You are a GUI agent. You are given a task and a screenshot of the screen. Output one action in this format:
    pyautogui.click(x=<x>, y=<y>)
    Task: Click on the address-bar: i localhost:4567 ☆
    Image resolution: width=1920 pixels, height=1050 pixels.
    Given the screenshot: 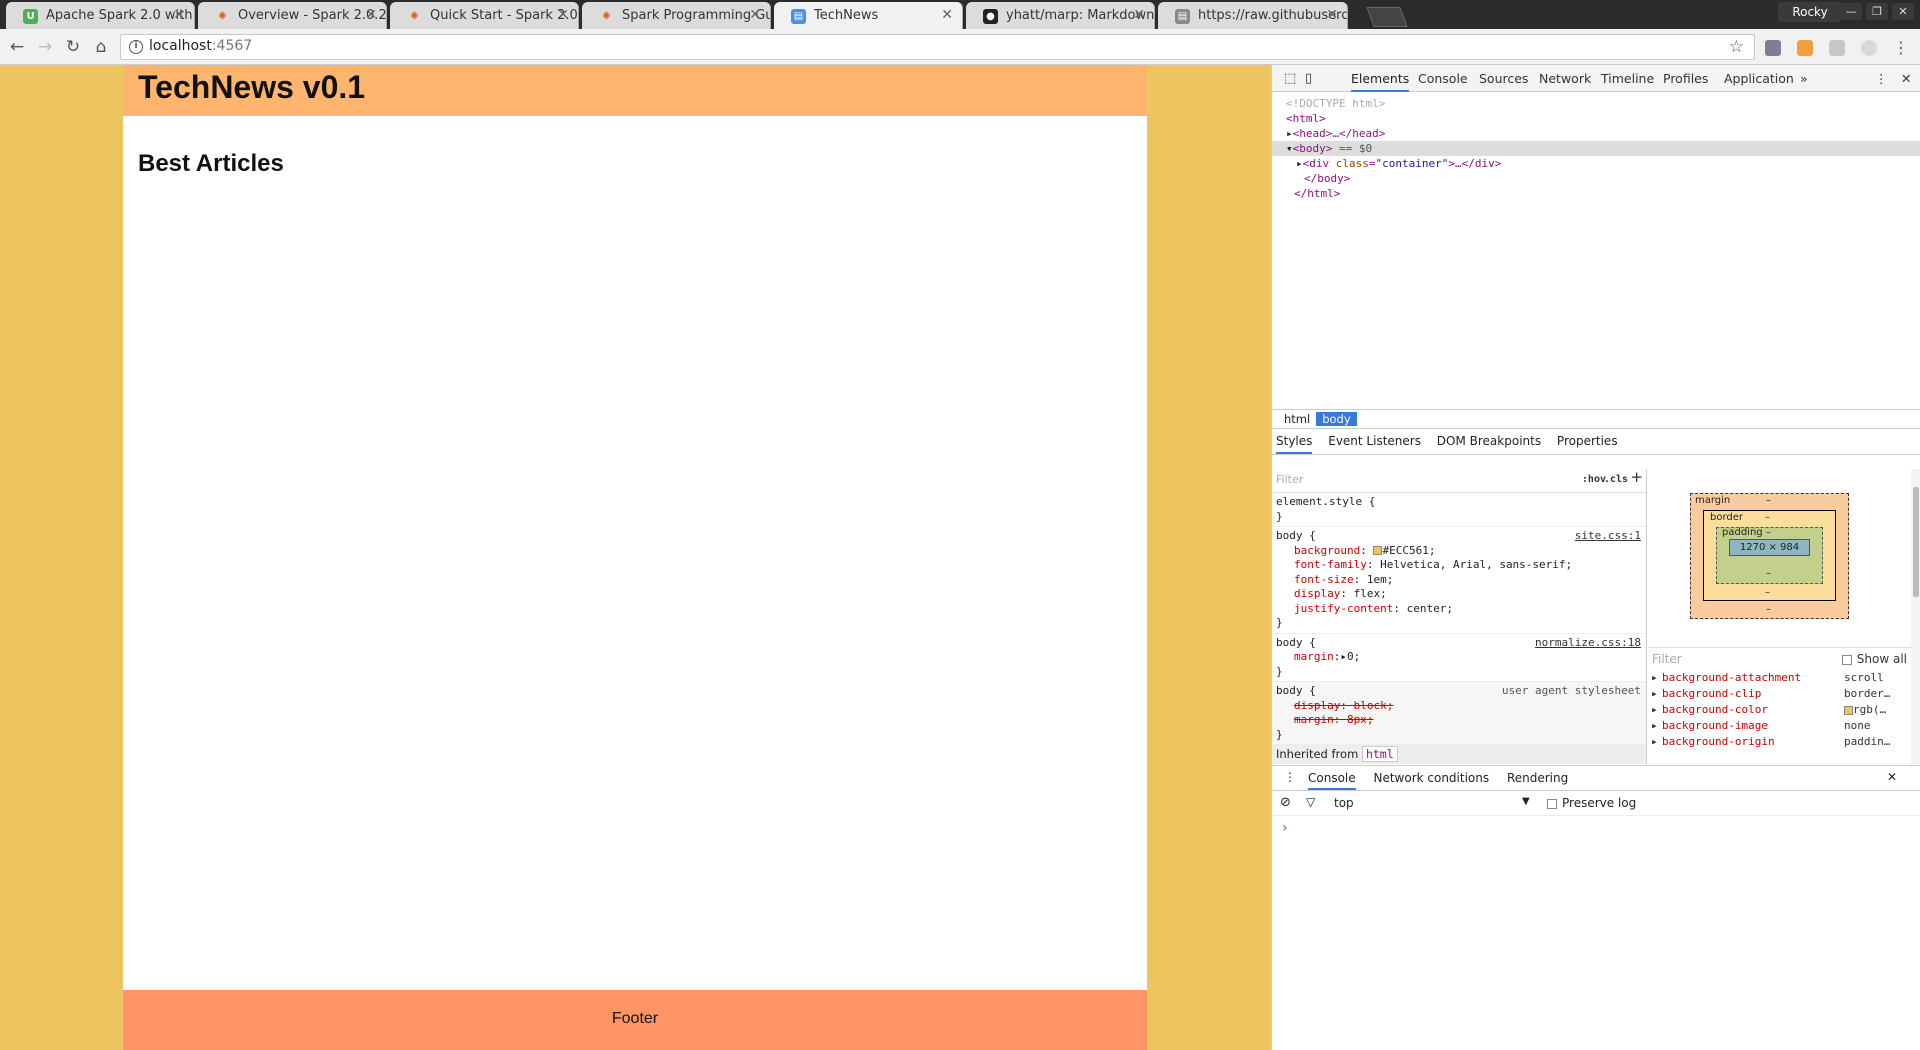 What is the action you would take?
    pyautogui.click(x=937, y=47)
    